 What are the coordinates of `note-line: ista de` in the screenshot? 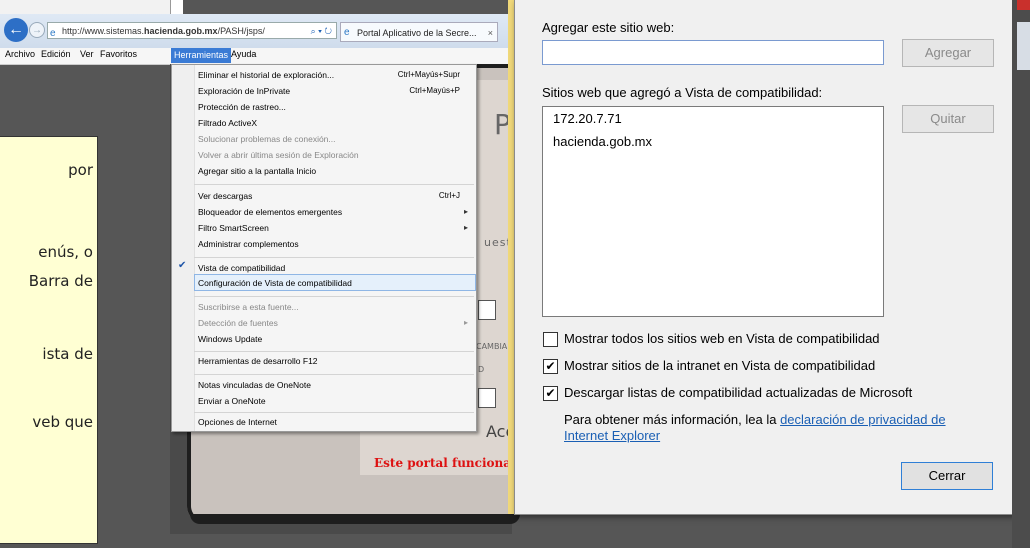 It's located at (67, 354).